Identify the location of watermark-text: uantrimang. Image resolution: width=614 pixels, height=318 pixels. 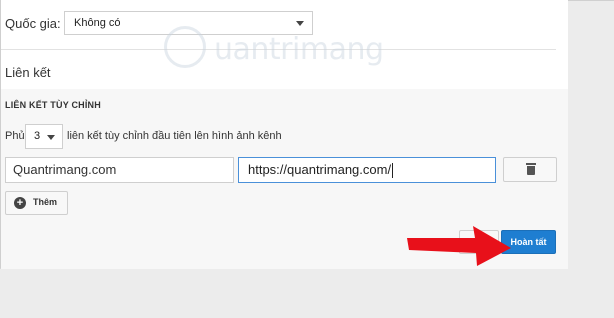
(299, 49).